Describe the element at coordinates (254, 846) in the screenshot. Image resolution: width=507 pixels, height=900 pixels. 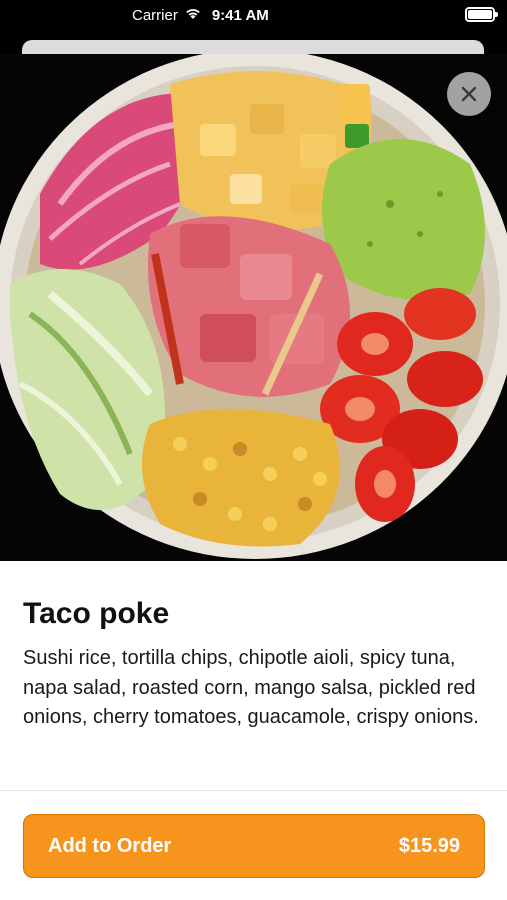
I see `add-to-order-button: Add to Order $15.99` at that location.